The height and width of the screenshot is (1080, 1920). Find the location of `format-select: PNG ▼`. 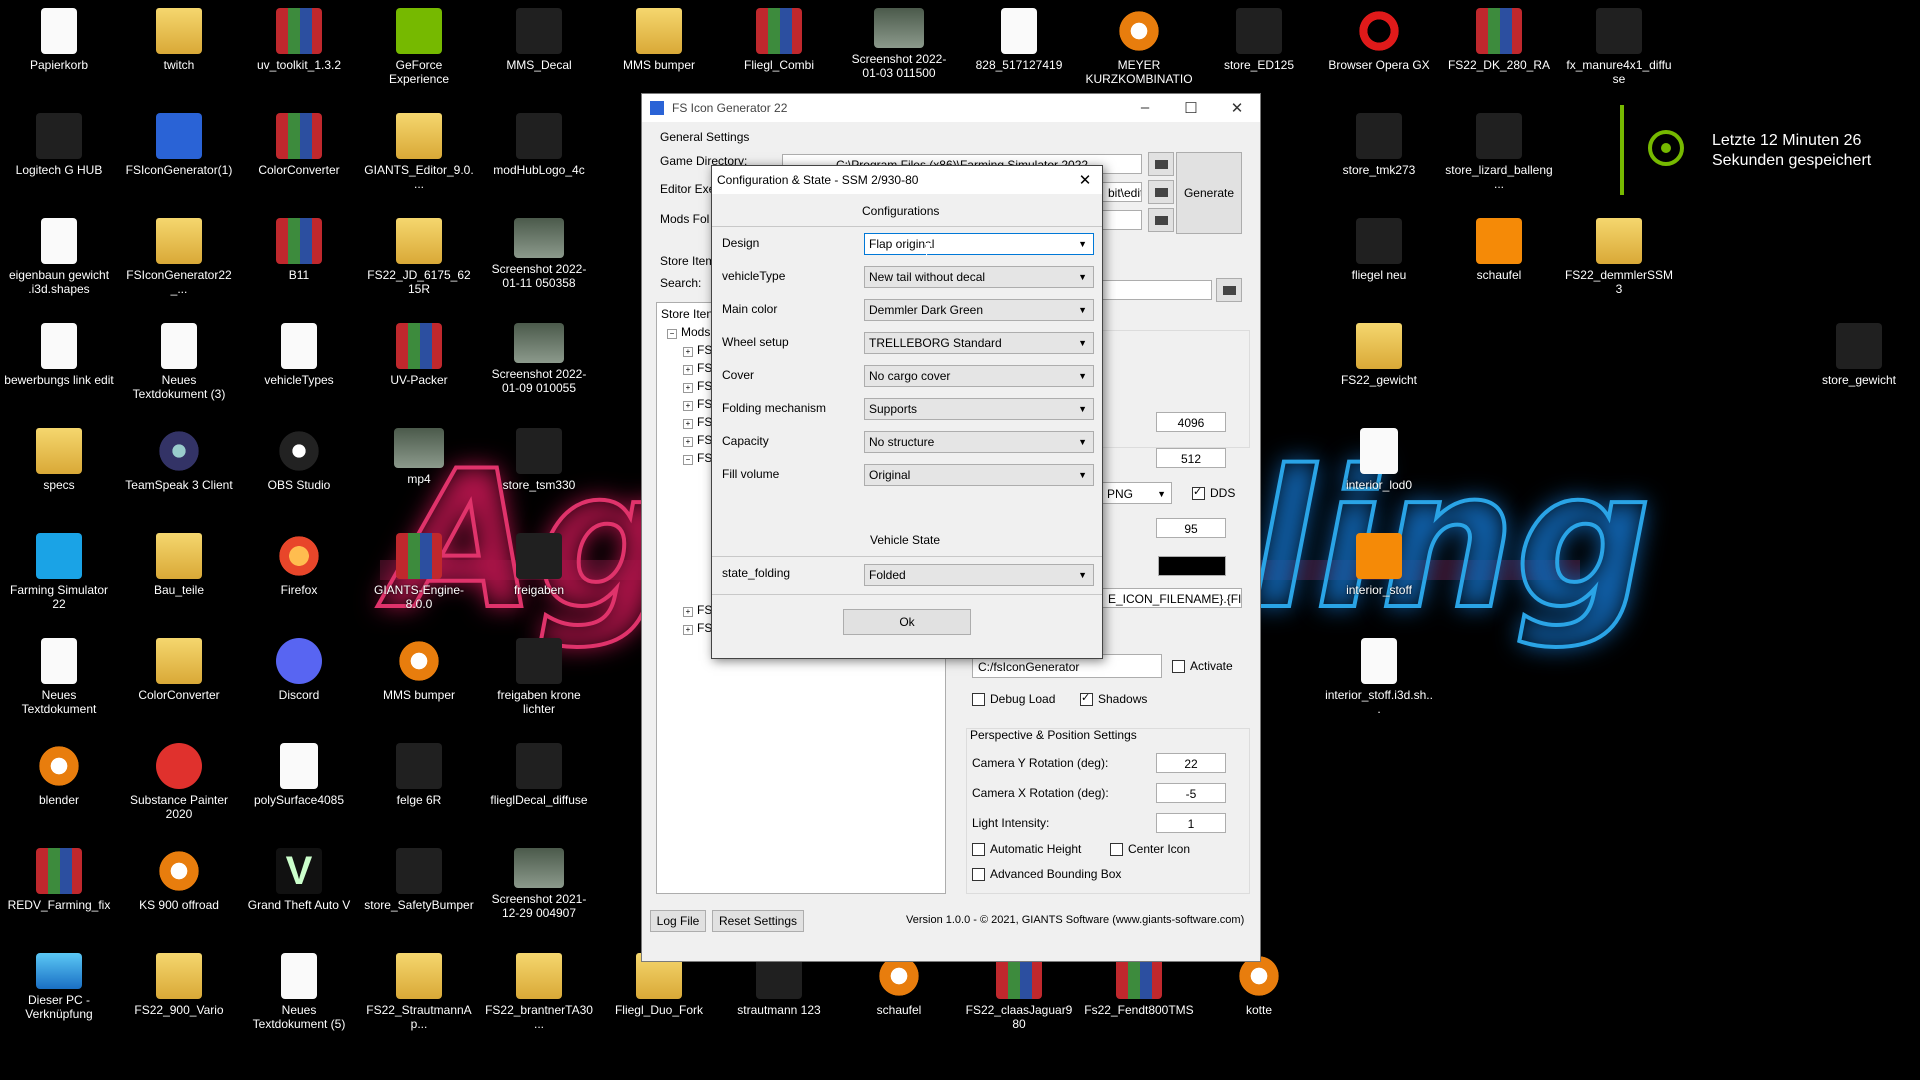

format-select: PNG ▼ is located at coordinates (1137, 493).